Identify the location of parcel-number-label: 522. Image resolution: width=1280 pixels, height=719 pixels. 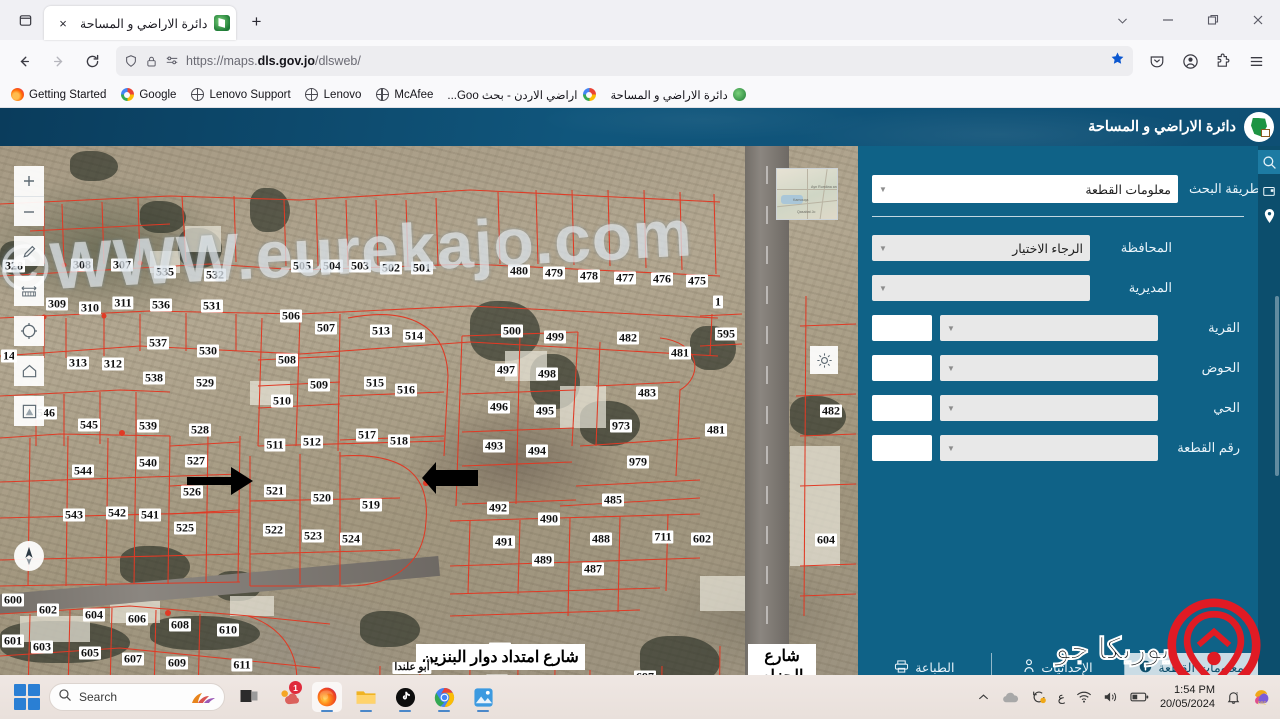
(274, 529).